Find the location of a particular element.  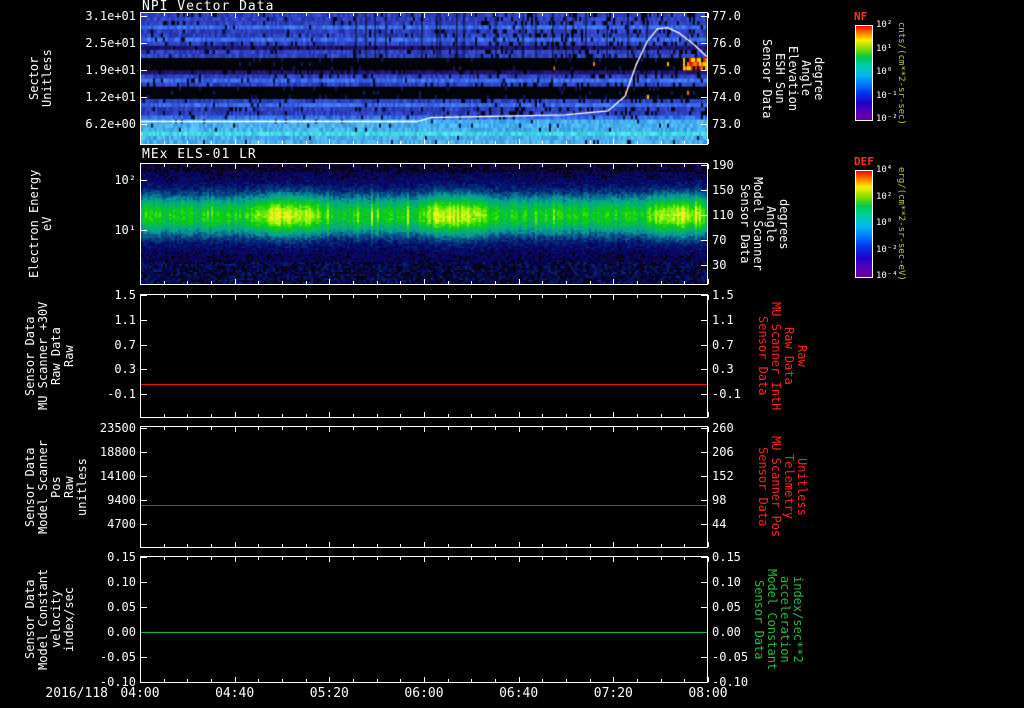

y2-axis-tick-label: -0.05 is located at coordinates (730, 656).